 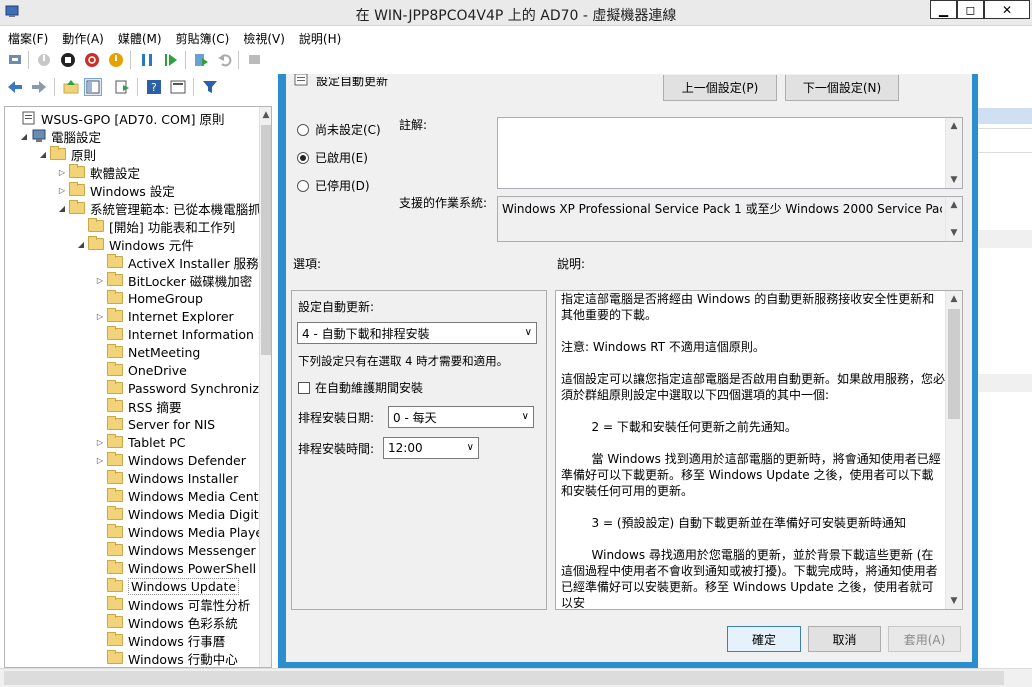 I want to click on configure-dropdown: 4 - 自動下載和排程安裝 ∨, so click(x=417, y=333).